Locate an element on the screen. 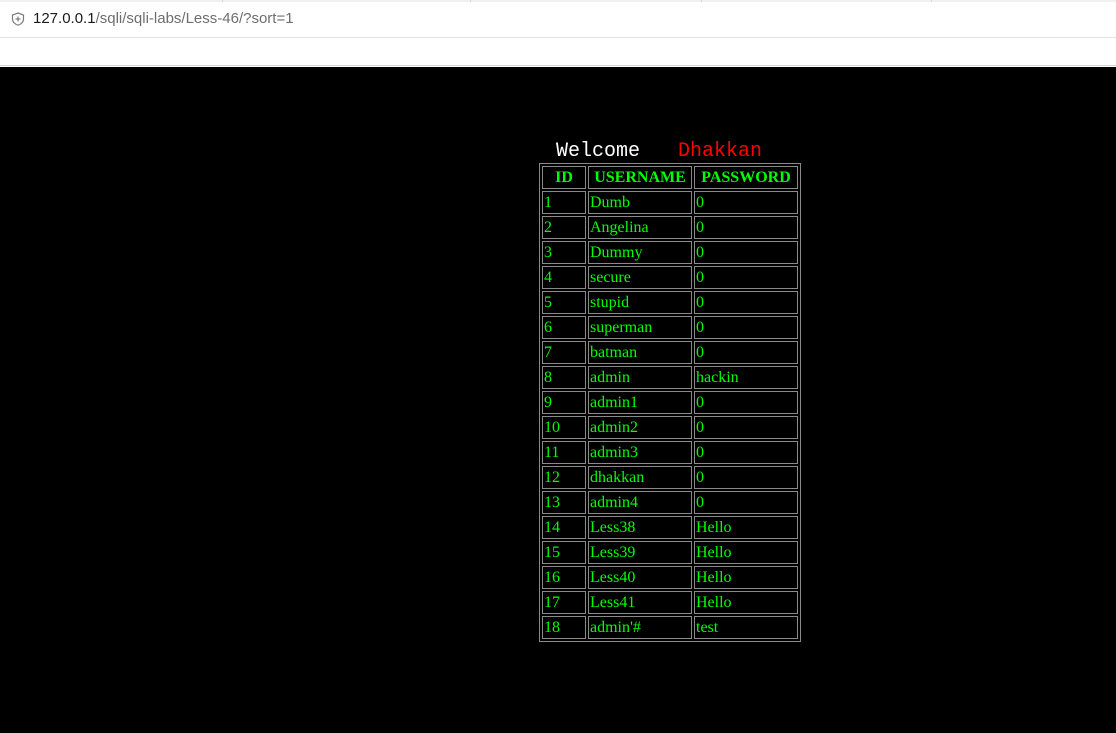  cell-username: Less41 is located at coordinates (640, 602).